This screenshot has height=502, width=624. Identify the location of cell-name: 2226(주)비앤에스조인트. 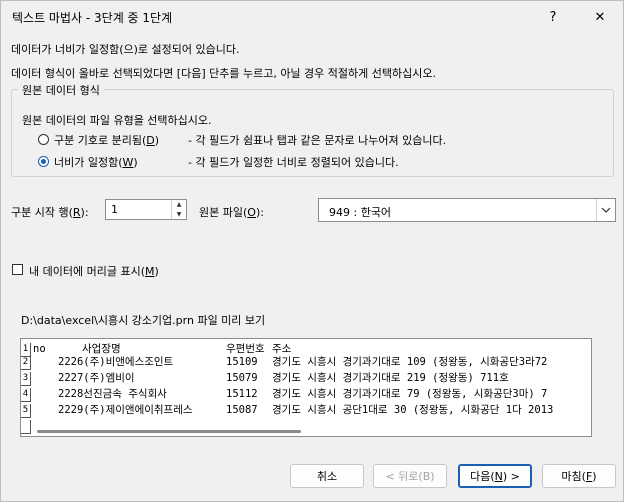
(116, 362).